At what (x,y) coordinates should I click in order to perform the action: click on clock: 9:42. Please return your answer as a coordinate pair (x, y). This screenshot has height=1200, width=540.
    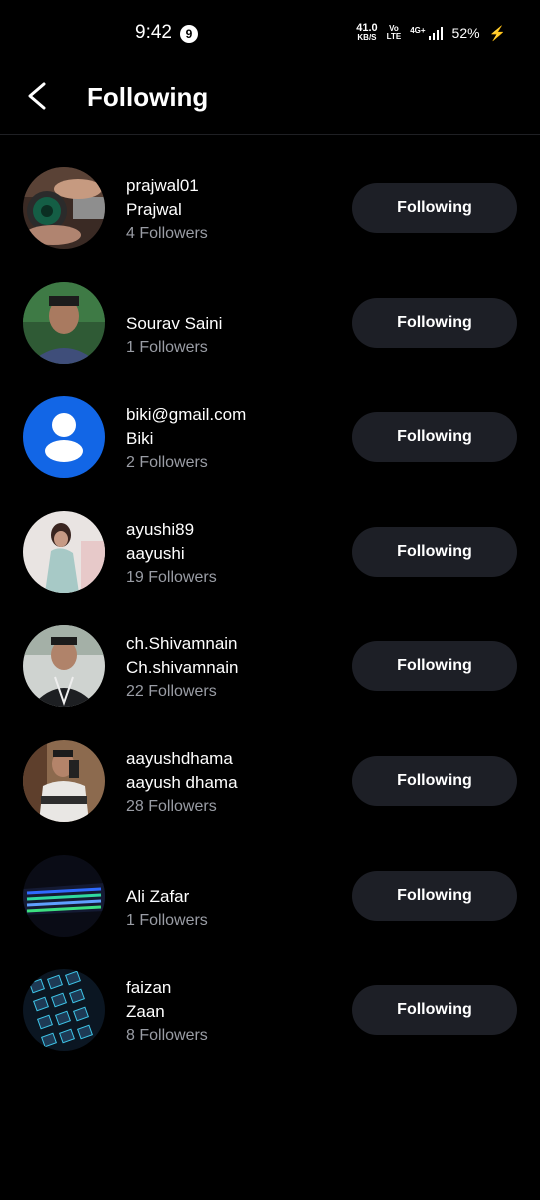
    Looking at the image, I should click on (153, 32).